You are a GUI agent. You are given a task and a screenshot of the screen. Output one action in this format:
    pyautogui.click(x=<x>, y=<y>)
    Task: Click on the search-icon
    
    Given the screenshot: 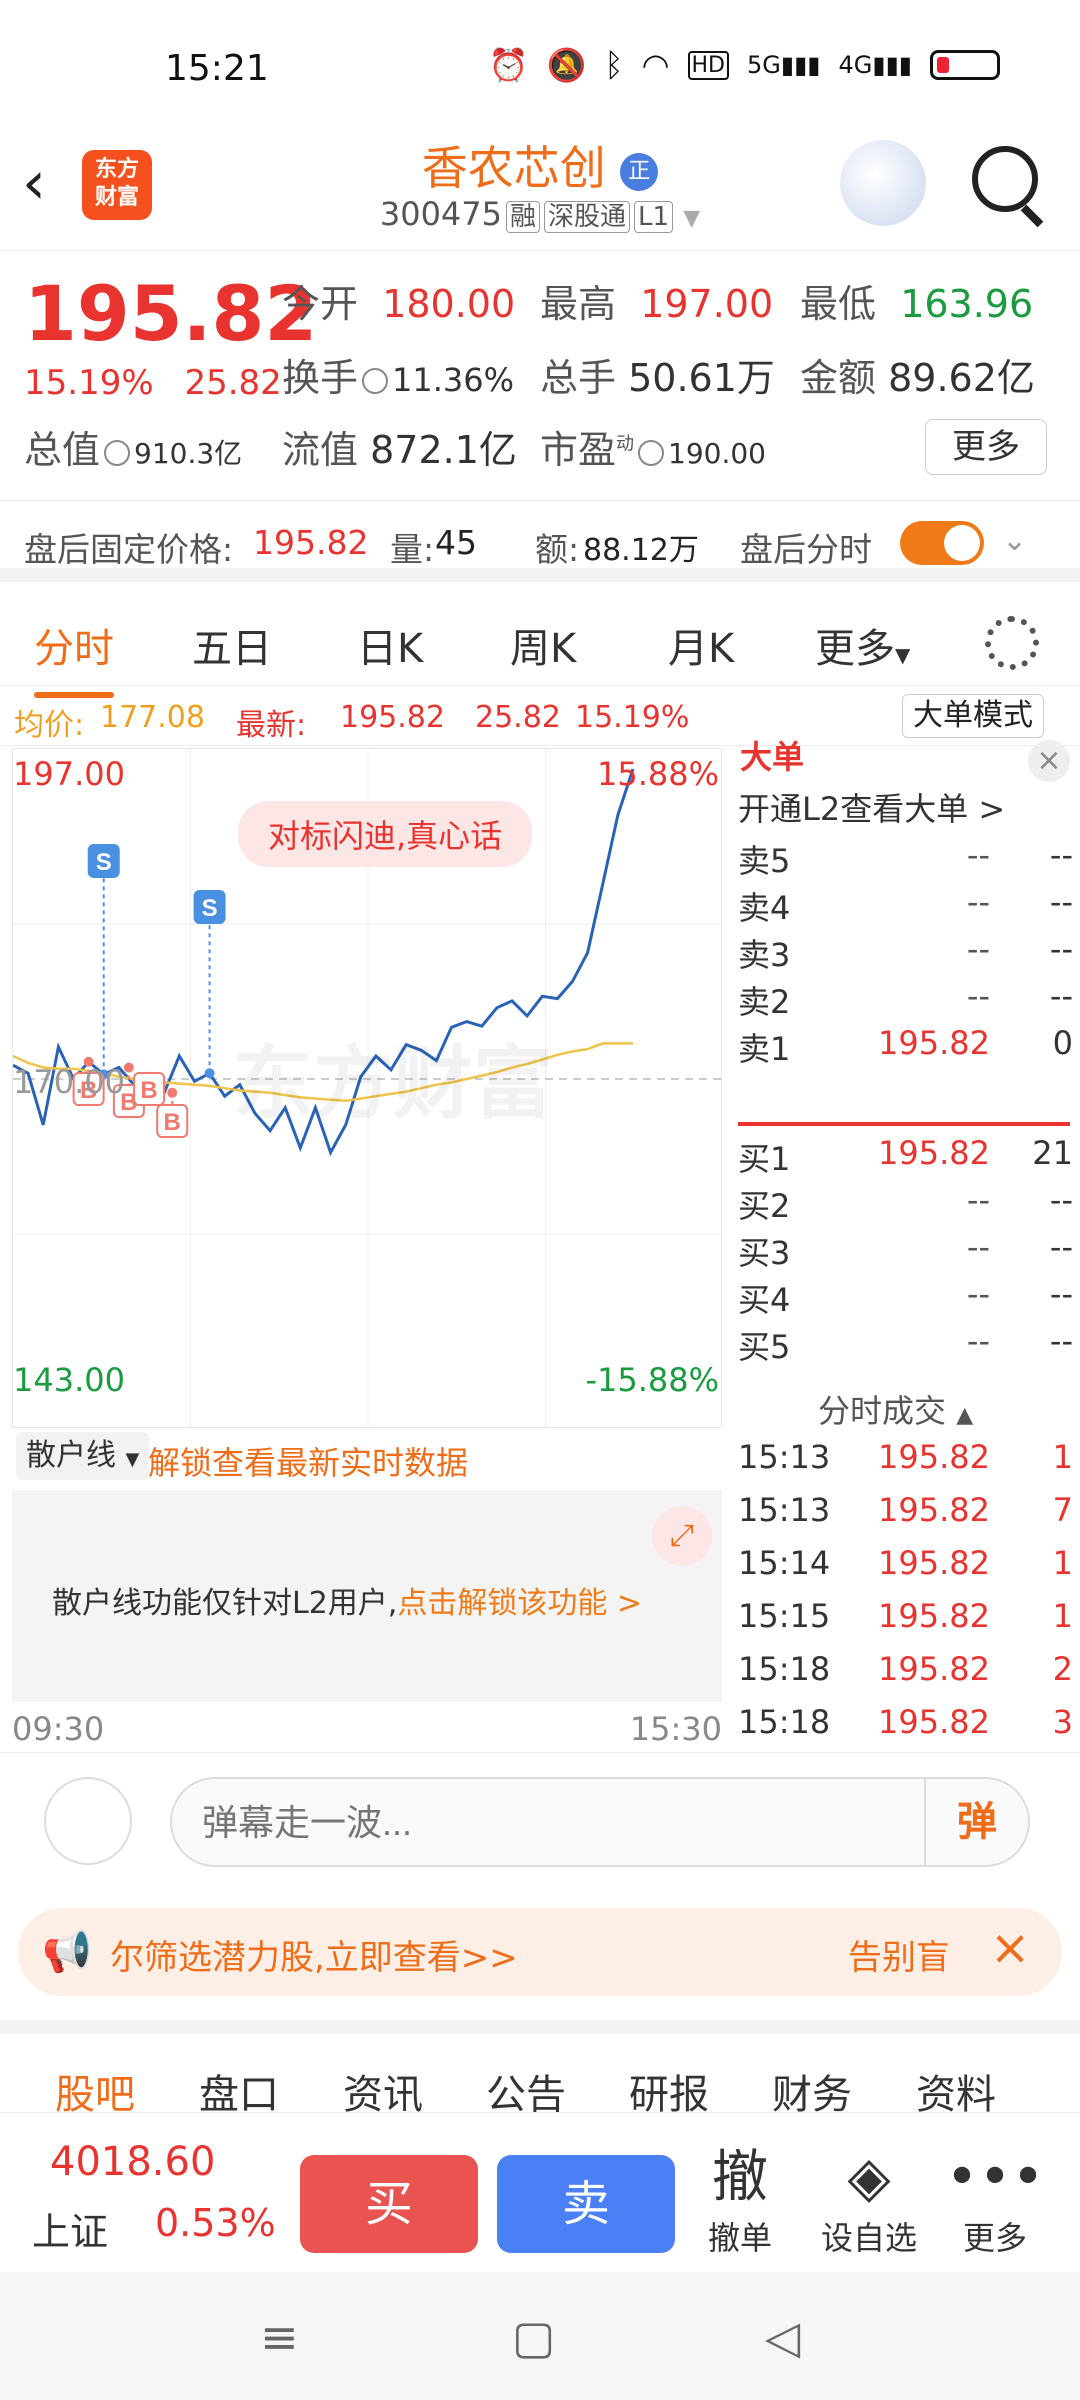 What is the action you would take?
    pyautogui.click(x=1005, y=179)
    